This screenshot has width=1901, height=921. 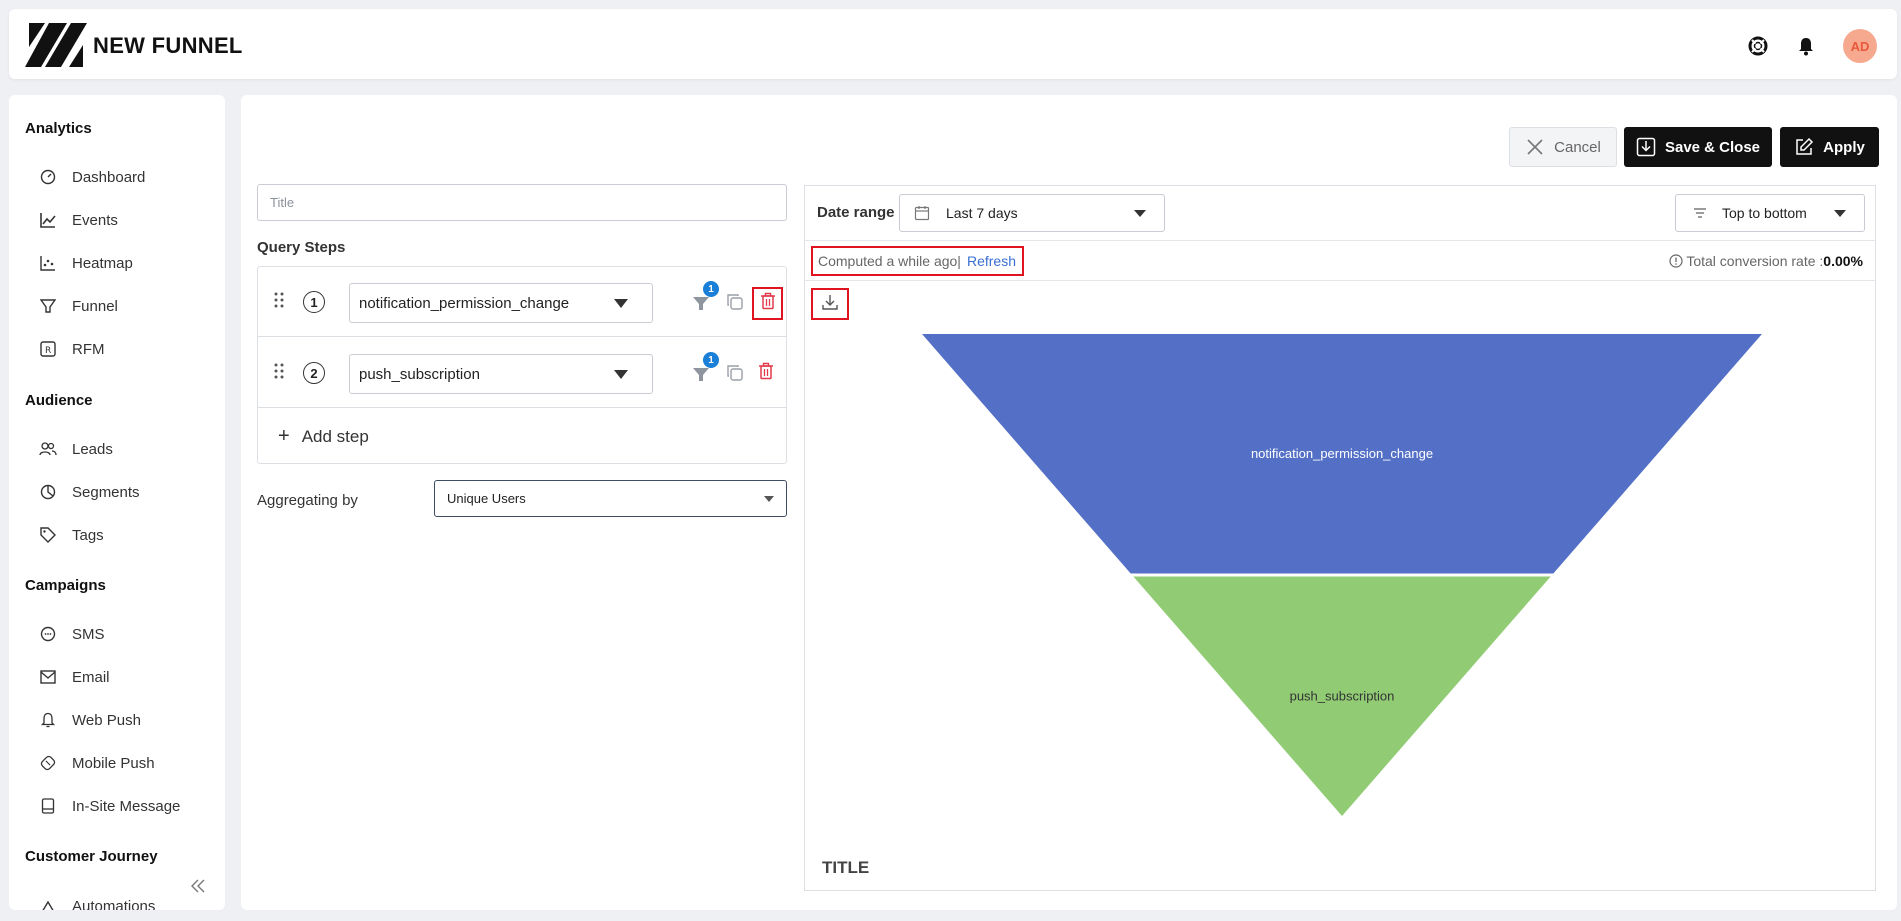 What do you see at coordinates (48, 306) in the screenshot?
I see `funnel-icon` at bounding box center [48, 306].